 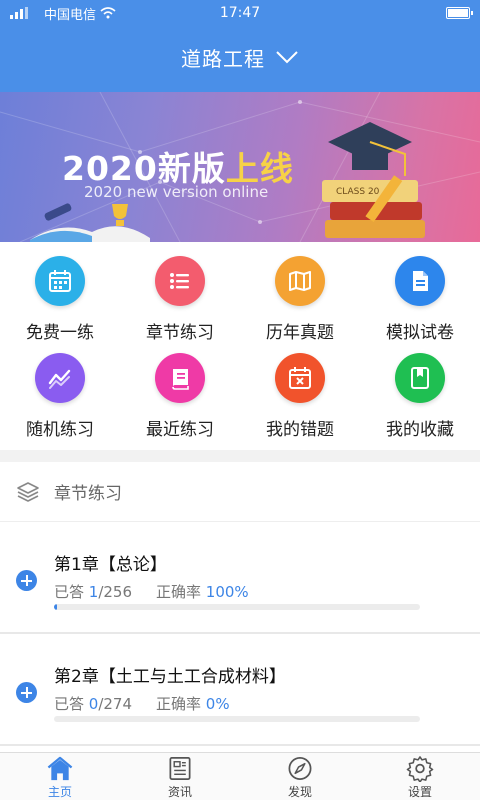 What do you see at coordinates (180, 281) in the screenshot?
I see `list-icon` at bounding box center [180, 281].